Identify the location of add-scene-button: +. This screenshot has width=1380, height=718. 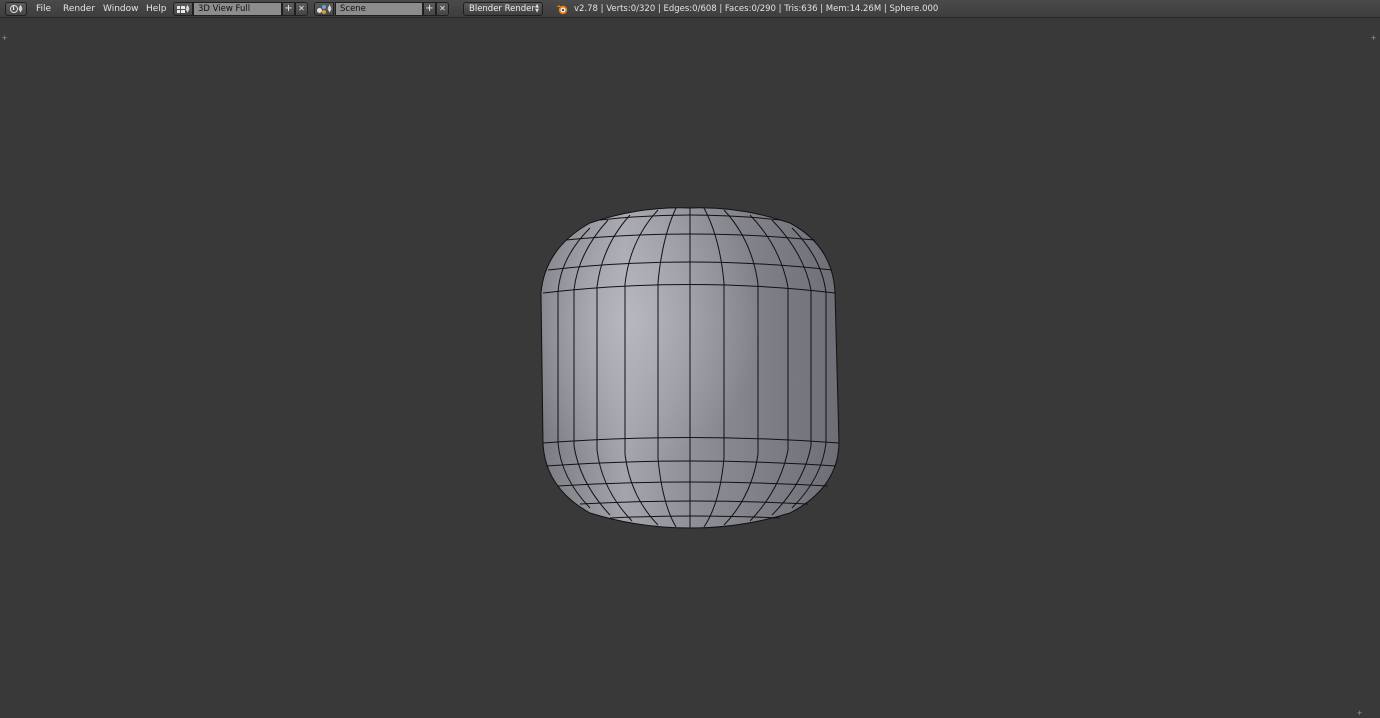
(429, 9).